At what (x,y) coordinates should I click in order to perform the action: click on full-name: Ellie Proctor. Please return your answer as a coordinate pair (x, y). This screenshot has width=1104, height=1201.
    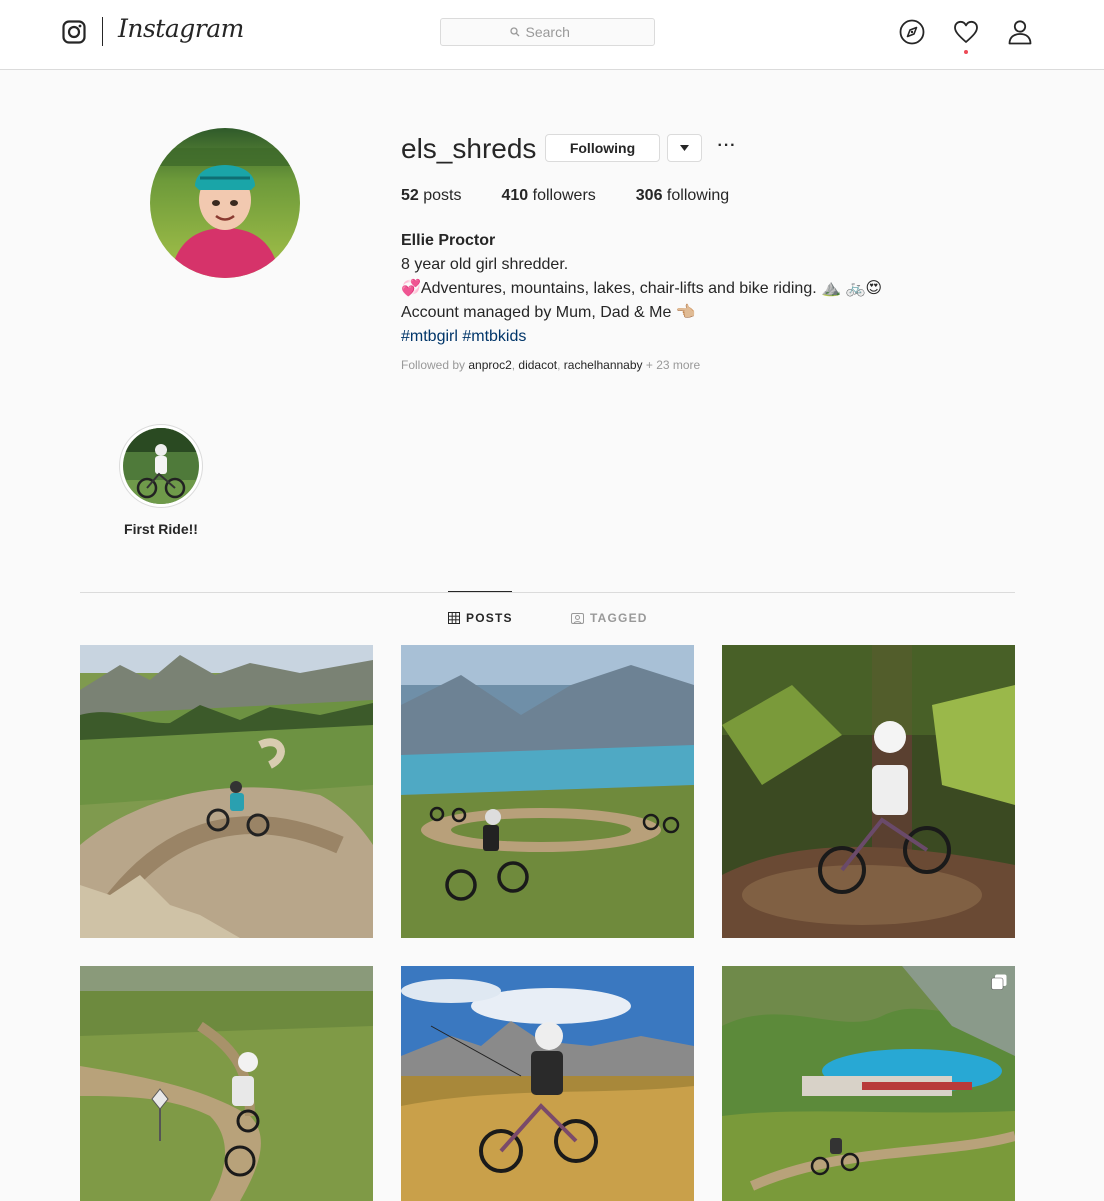
    Looking at the image, I should click on (448, 240).